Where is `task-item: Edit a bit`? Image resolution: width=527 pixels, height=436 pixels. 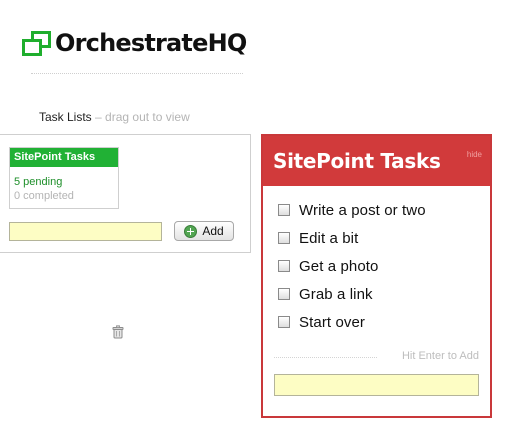 task-item: Edit a bit is located at coordinates (352, 238).